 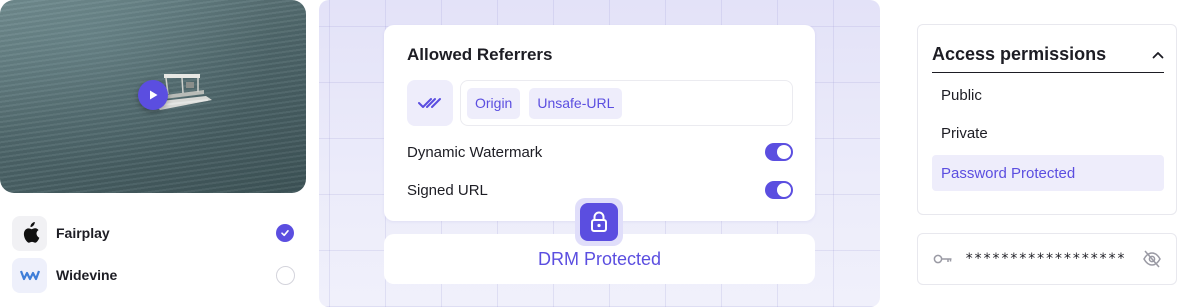 What do you see at coordinates (1048, 95) in the screenshot?
I see `access-option-public: Public` at bounding box center [1048, 95].